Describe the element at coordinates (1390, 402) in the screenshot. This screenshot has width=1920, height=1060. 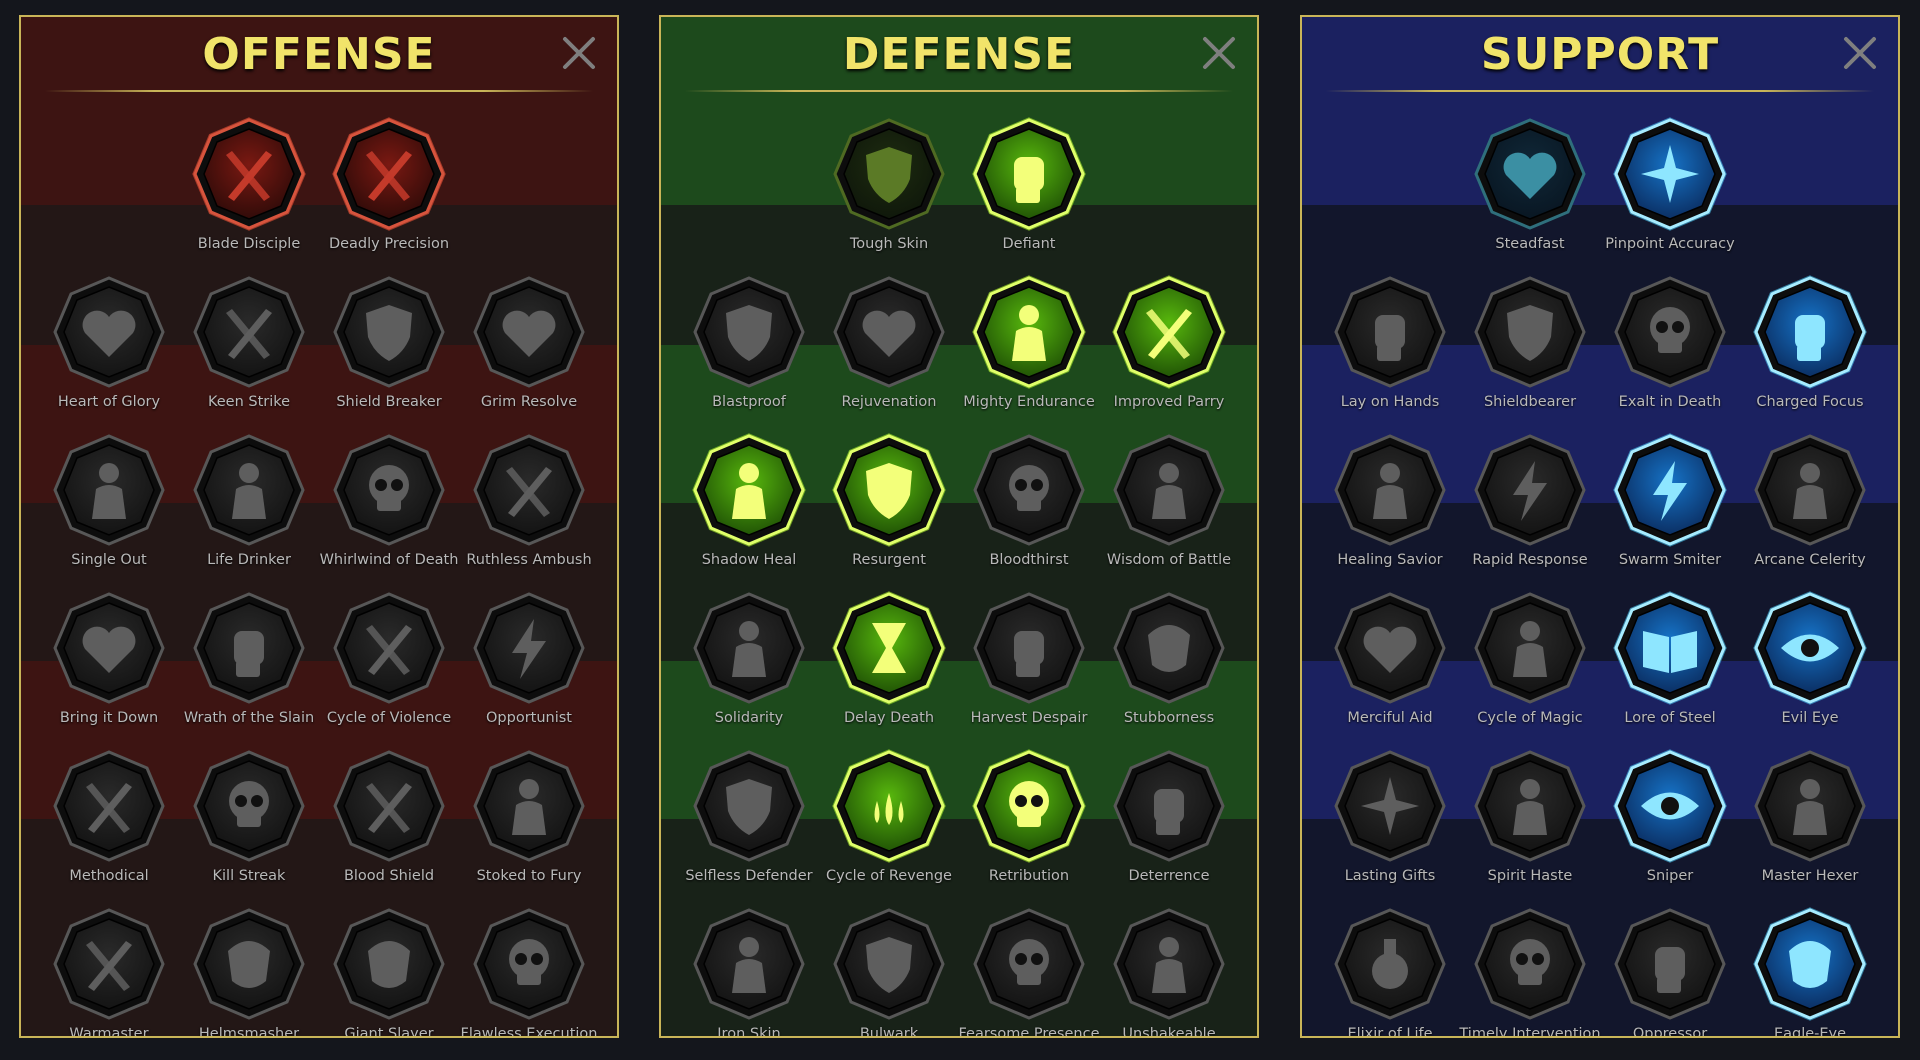
I see `mastery-label: Lay on Hands` at that location.